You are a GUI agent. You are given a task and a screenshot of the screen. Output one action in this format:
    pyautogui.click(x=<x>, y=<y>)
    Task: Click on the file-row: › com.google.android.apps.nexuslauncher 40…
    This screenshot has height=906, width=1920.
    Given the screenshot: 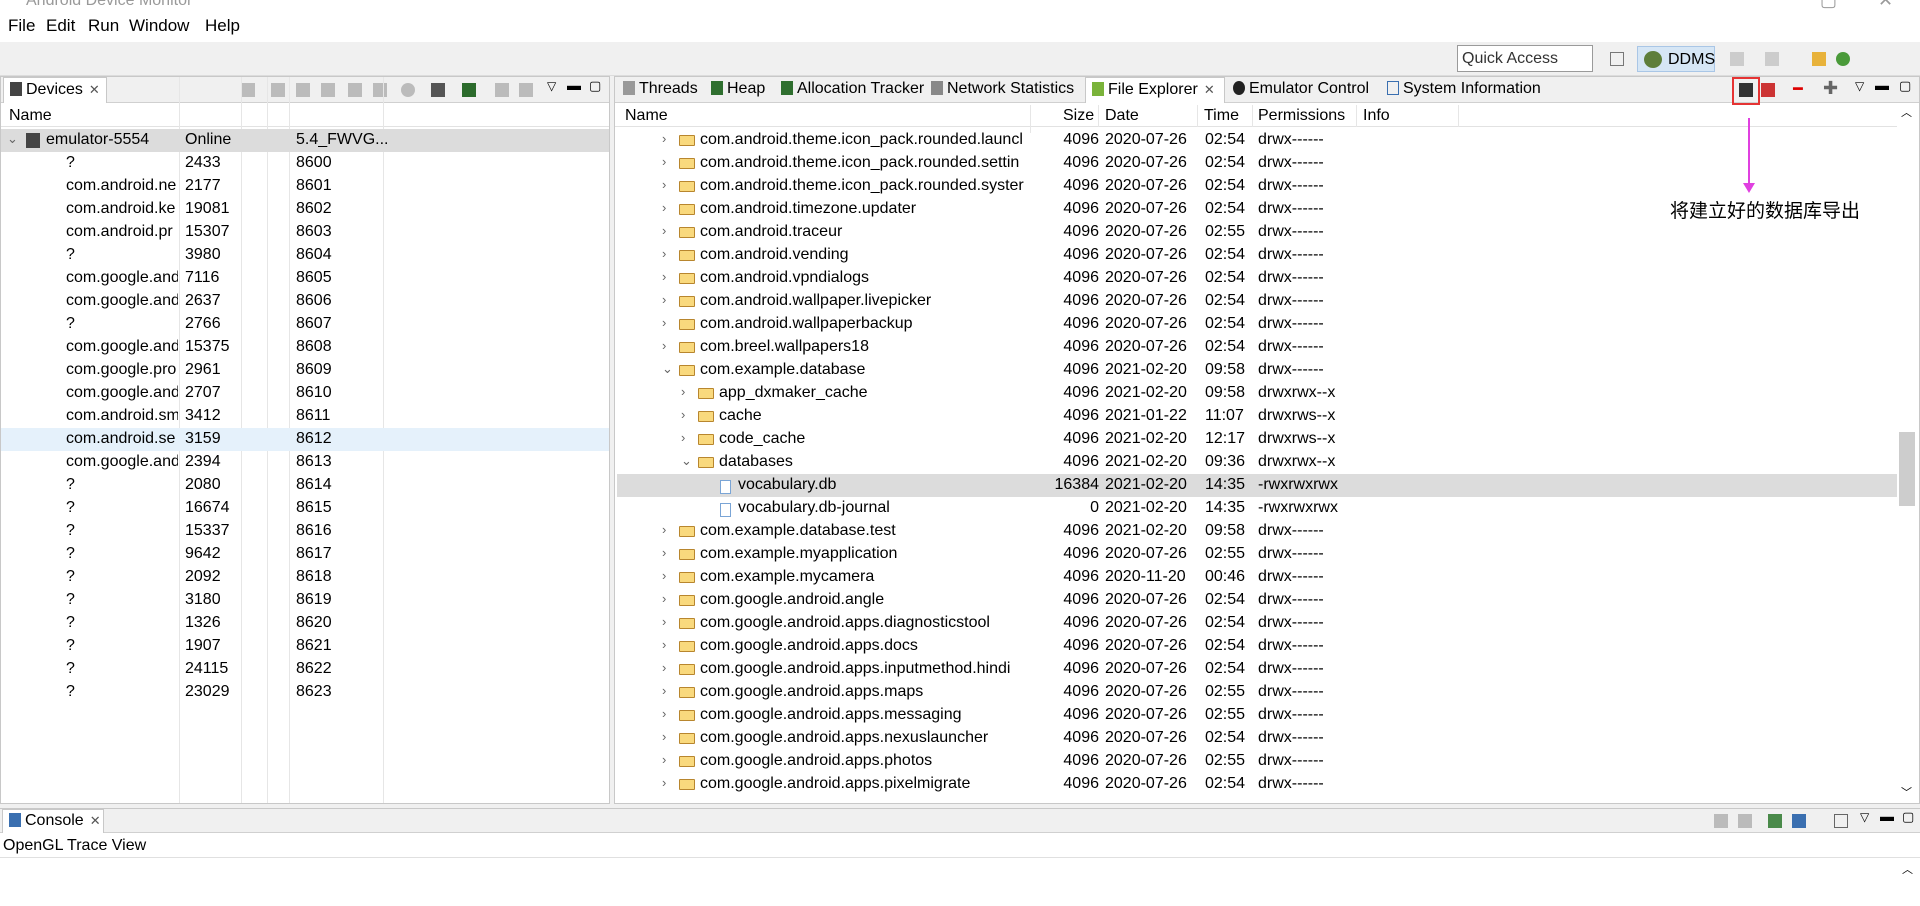 What is the action you would take?
    pyautogui.click(x=1257, y=738)
    